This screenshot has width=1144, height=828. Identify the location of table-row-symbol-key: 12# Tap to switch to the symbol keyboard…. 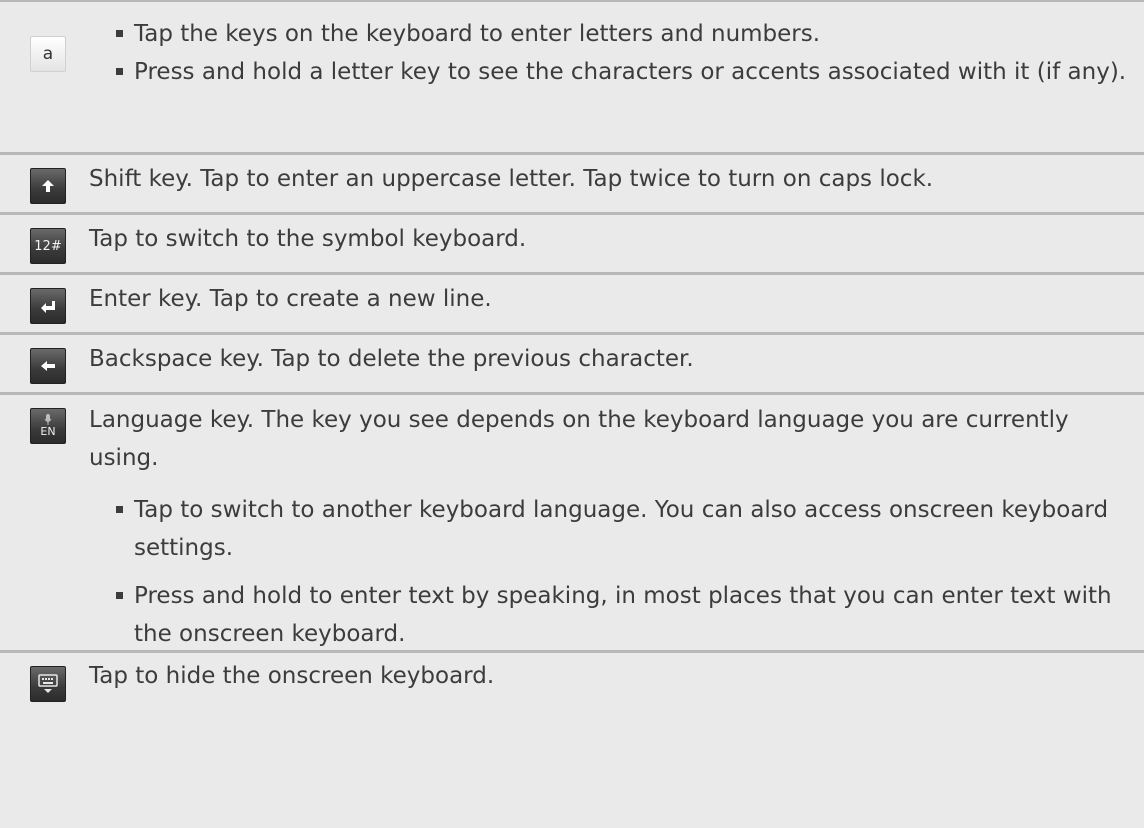
(572, 245).